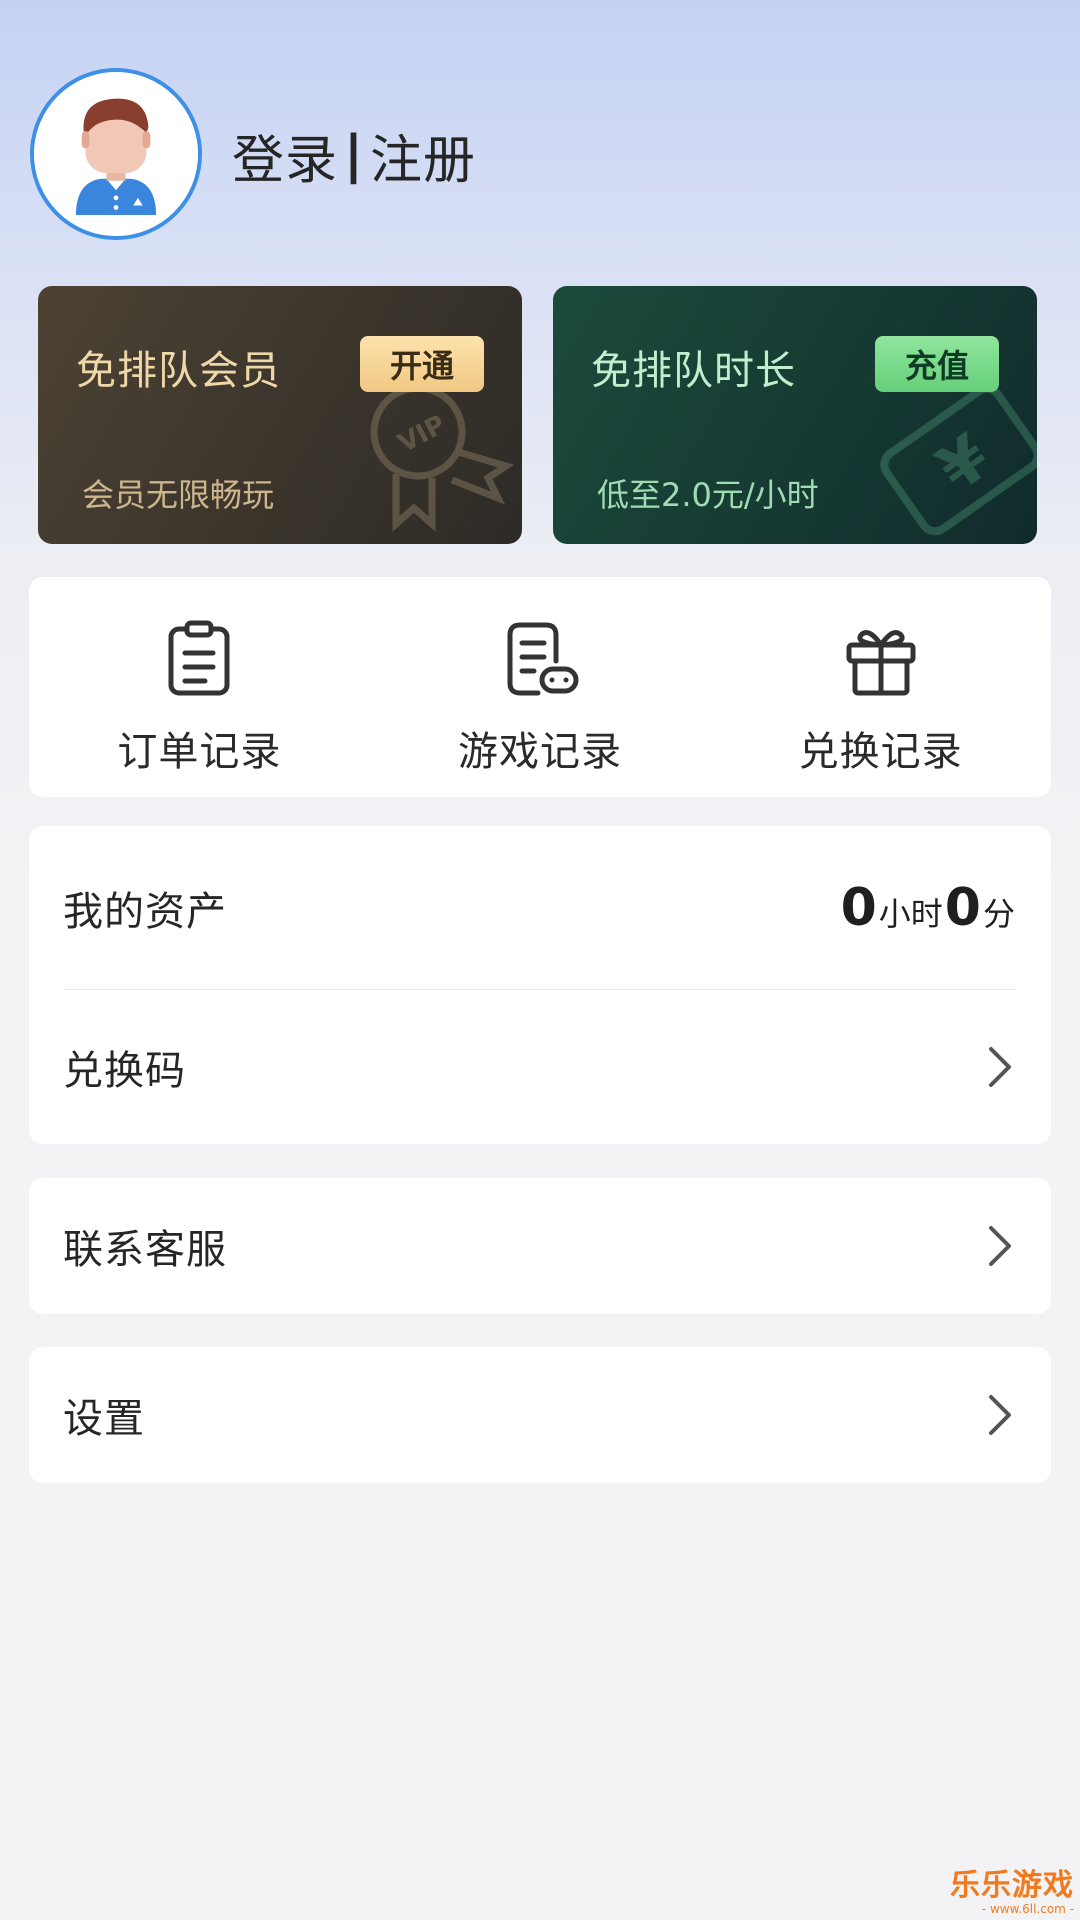  I want to click on my-assets-row: 我的资产 0 小时 0 分, so click(540, 908).